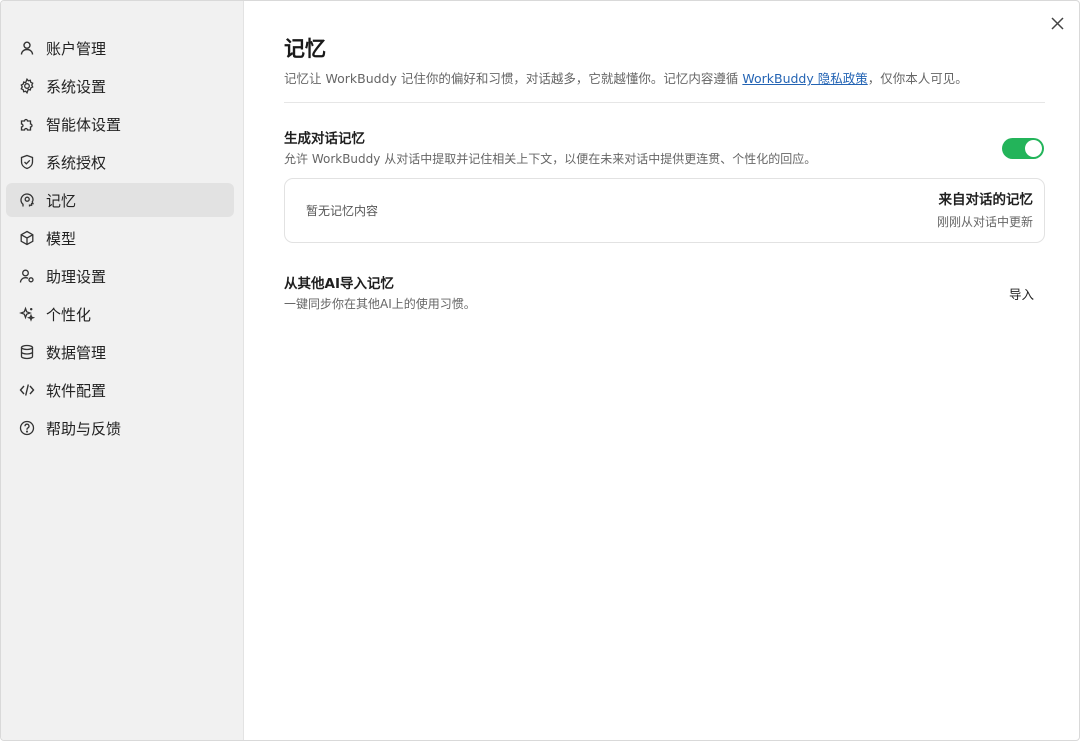 The width and height of the screenshot is (1080, 741). I want to click on toggle-knob, so click(1033, 148).